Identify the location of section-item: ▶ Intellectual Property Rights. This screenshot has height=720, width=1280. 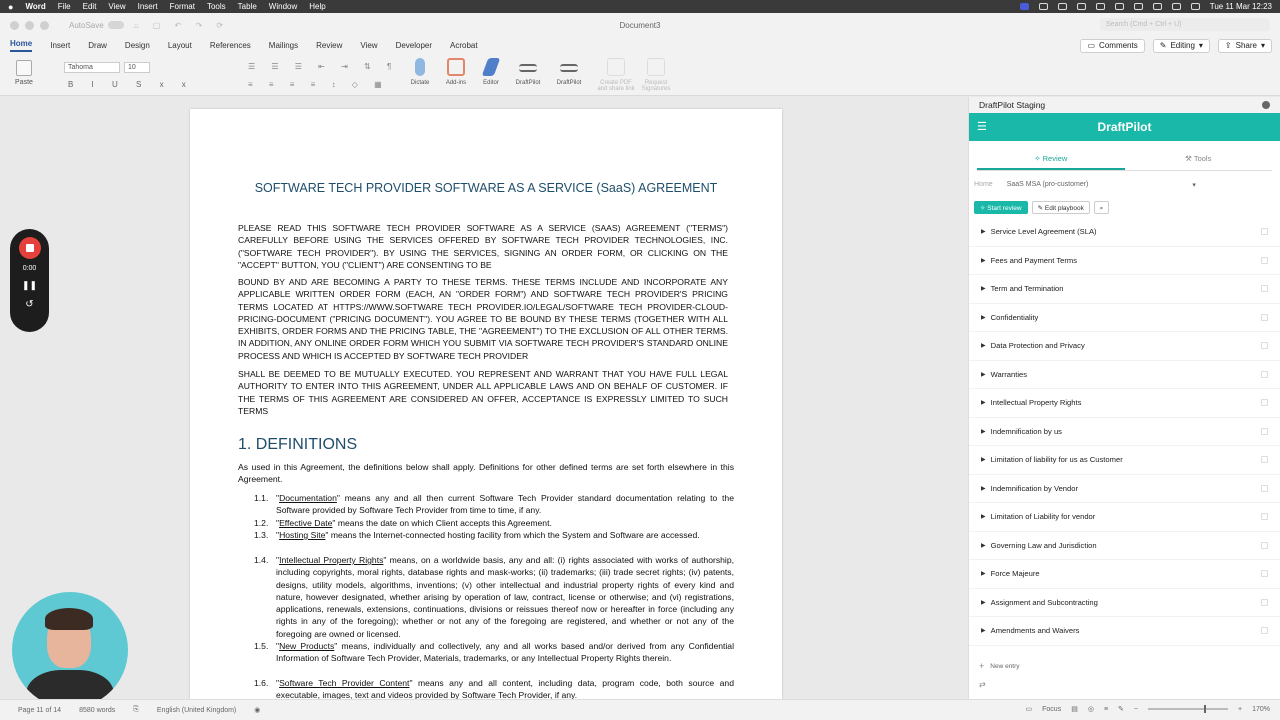
(1124, 403).